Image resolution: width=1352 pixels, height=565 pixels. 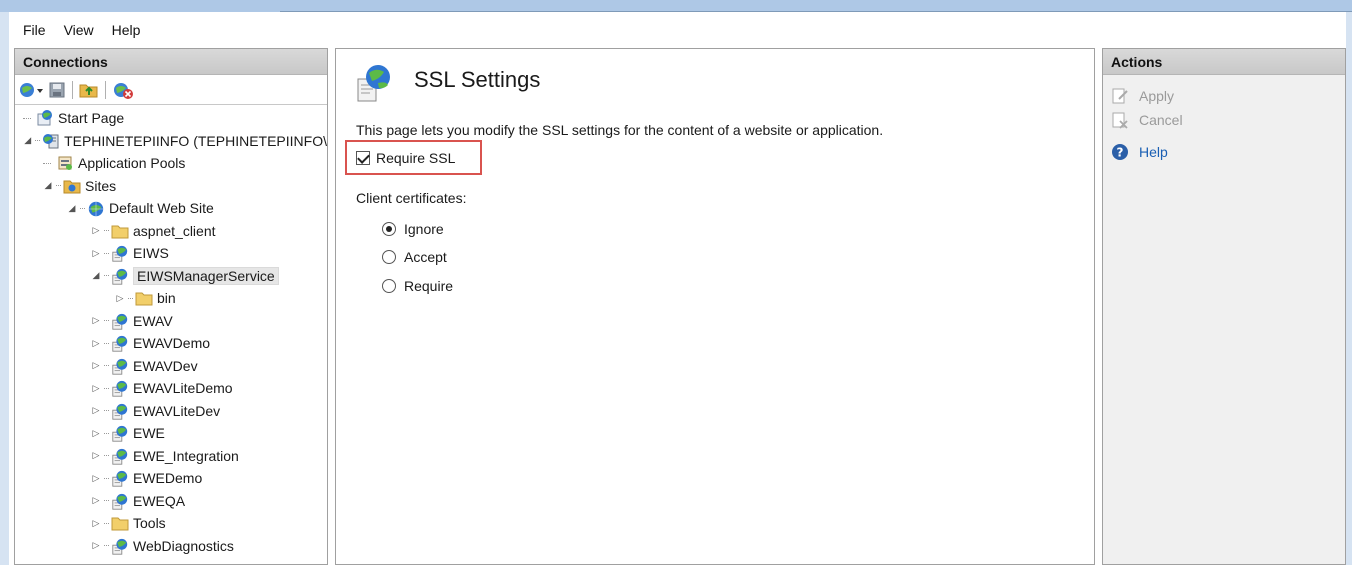 I want to click on up-folder-icon, so click(x=89, y=90).